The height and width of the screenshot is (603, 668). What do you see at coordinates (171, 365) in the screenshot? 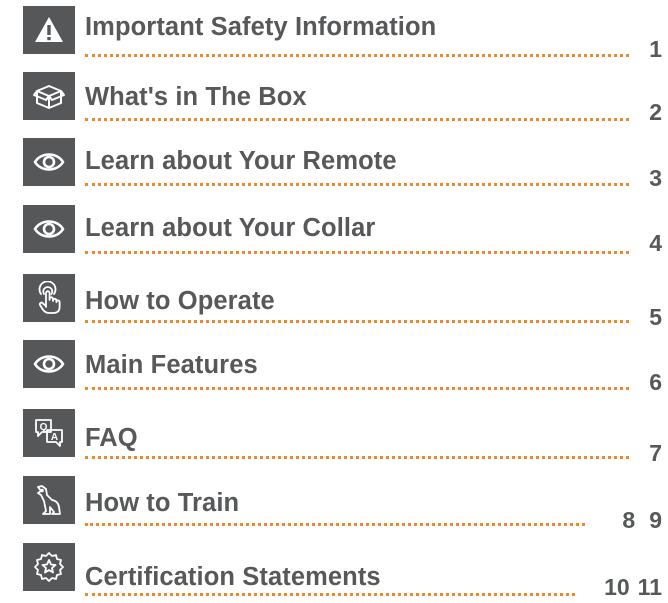
I see `toc-title: Main Features` at bounding box center [171, 365].